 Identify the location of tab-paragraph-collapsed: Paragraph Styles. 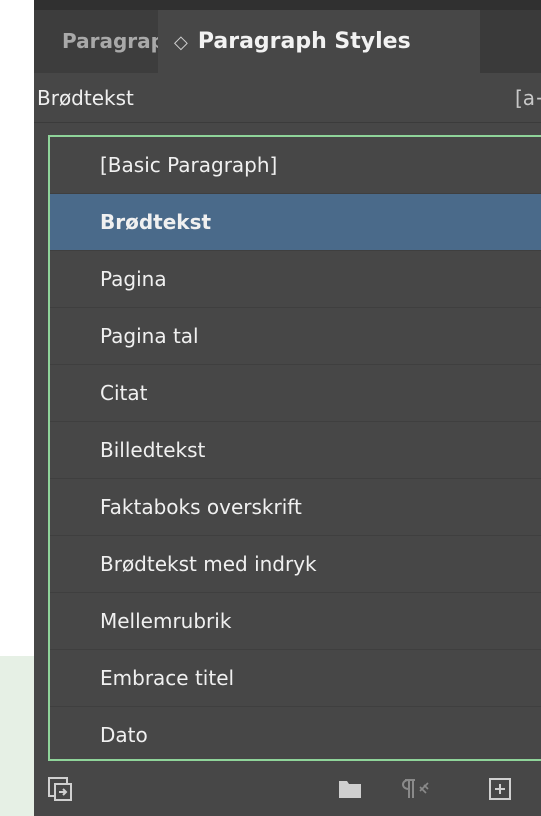
(96, 41).